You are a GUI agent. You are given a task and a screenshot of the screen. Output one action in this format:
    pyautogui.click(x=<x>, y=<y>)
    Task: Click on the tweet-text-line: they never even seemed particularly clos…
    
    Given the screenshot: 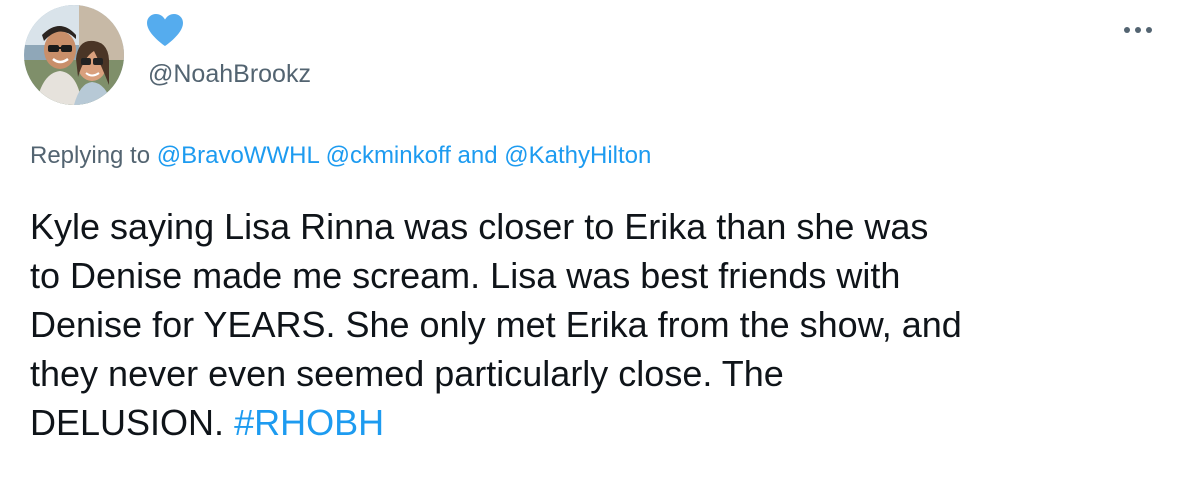 What is the action you would take?
    pyautogui.click(x=407, y=373)
    